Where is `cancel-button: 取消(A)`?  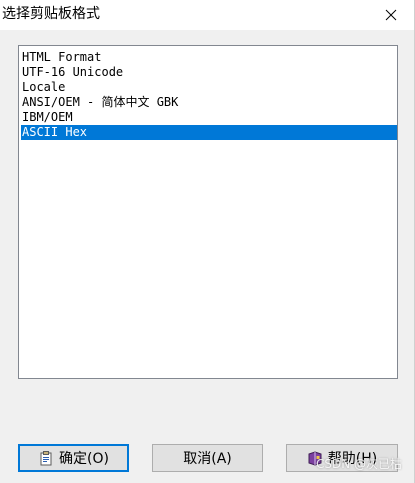 cancel-button: 取消(A) is located at coordinates (207, 458).